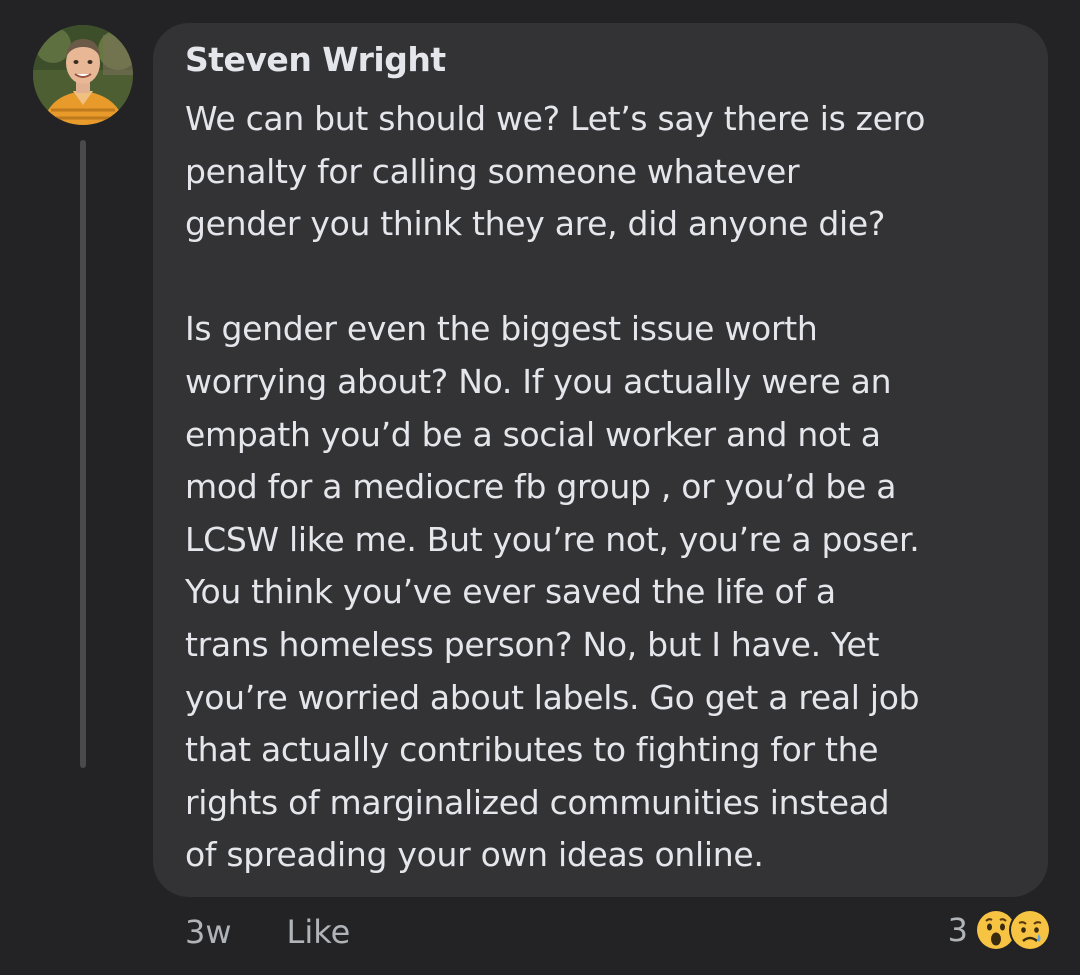 The height and width of the screenshot is (975, 1080). I want to click on comment-author: Steven Wright, so click(315, 59).